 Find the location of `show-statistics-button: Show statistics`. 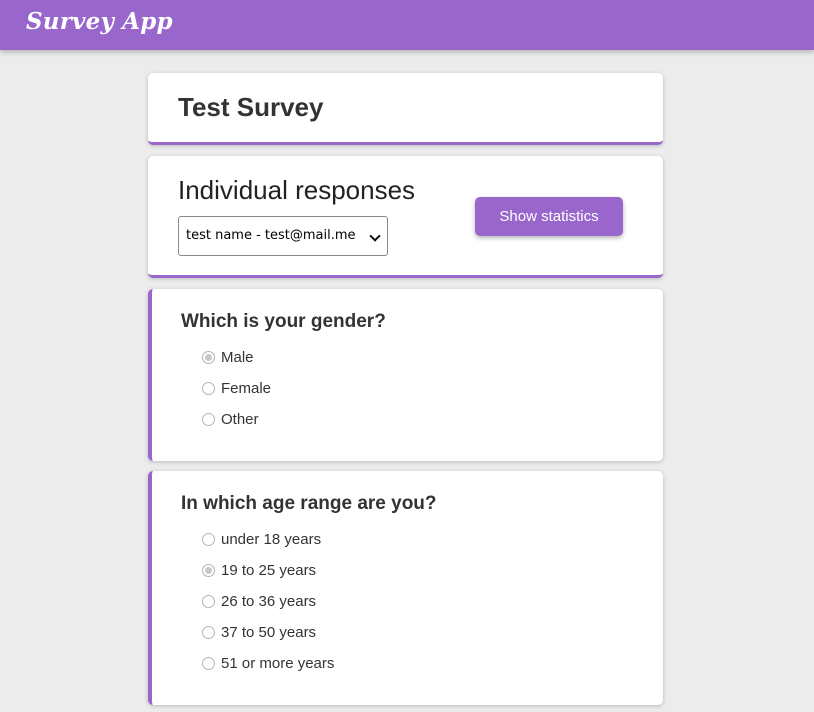

show-statistics-button: Show statistics is located at coordinates (549, 216).